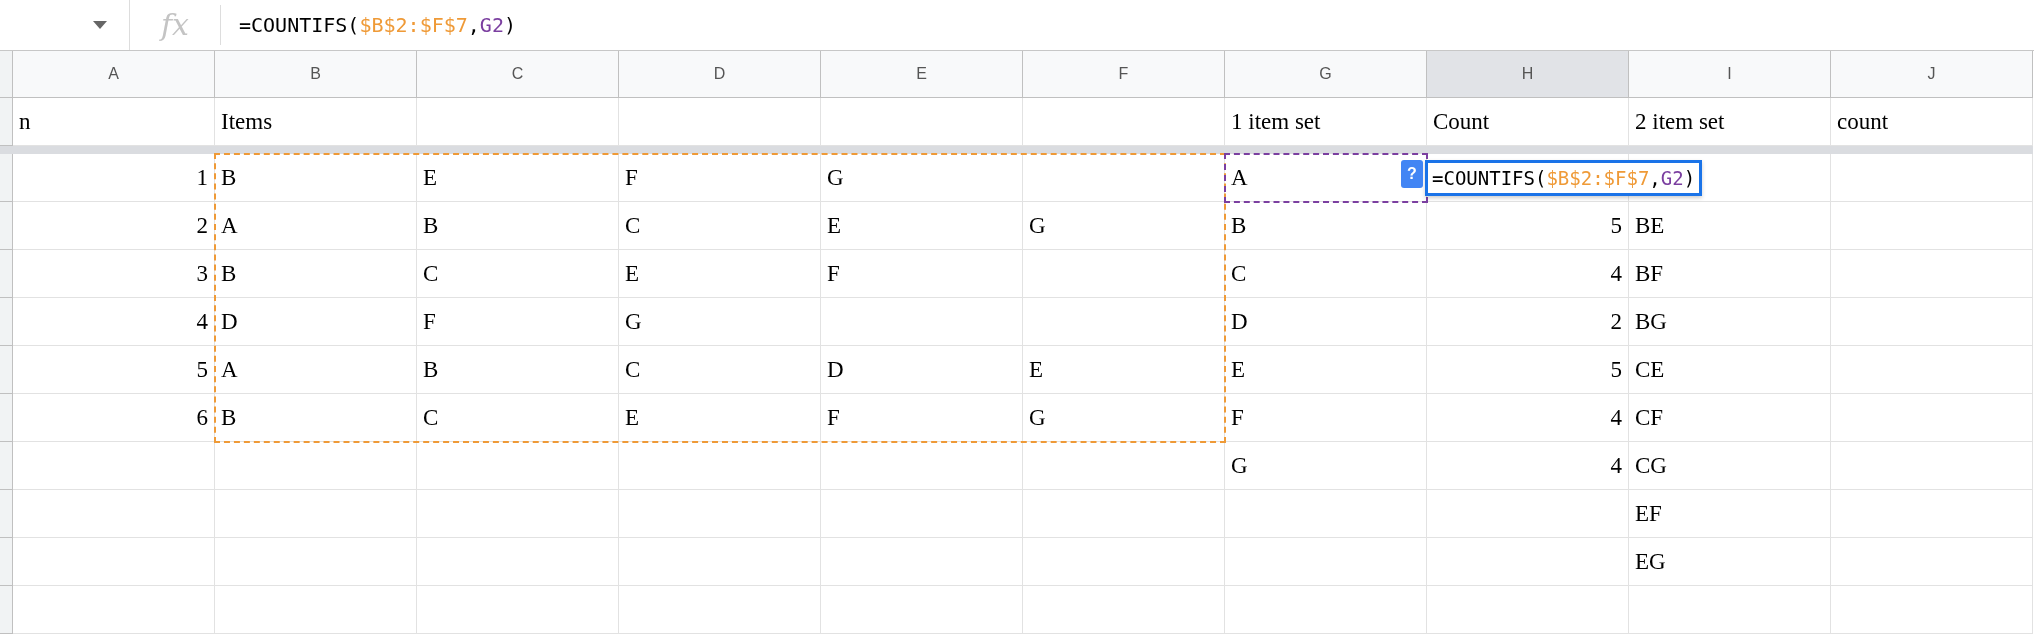 The width and height of the screenshot is (2034, 636). What do you see at coordinates (1730, 370) in the screenshot?
I see `table-cell: CE` at bounding box center [1730, 370].